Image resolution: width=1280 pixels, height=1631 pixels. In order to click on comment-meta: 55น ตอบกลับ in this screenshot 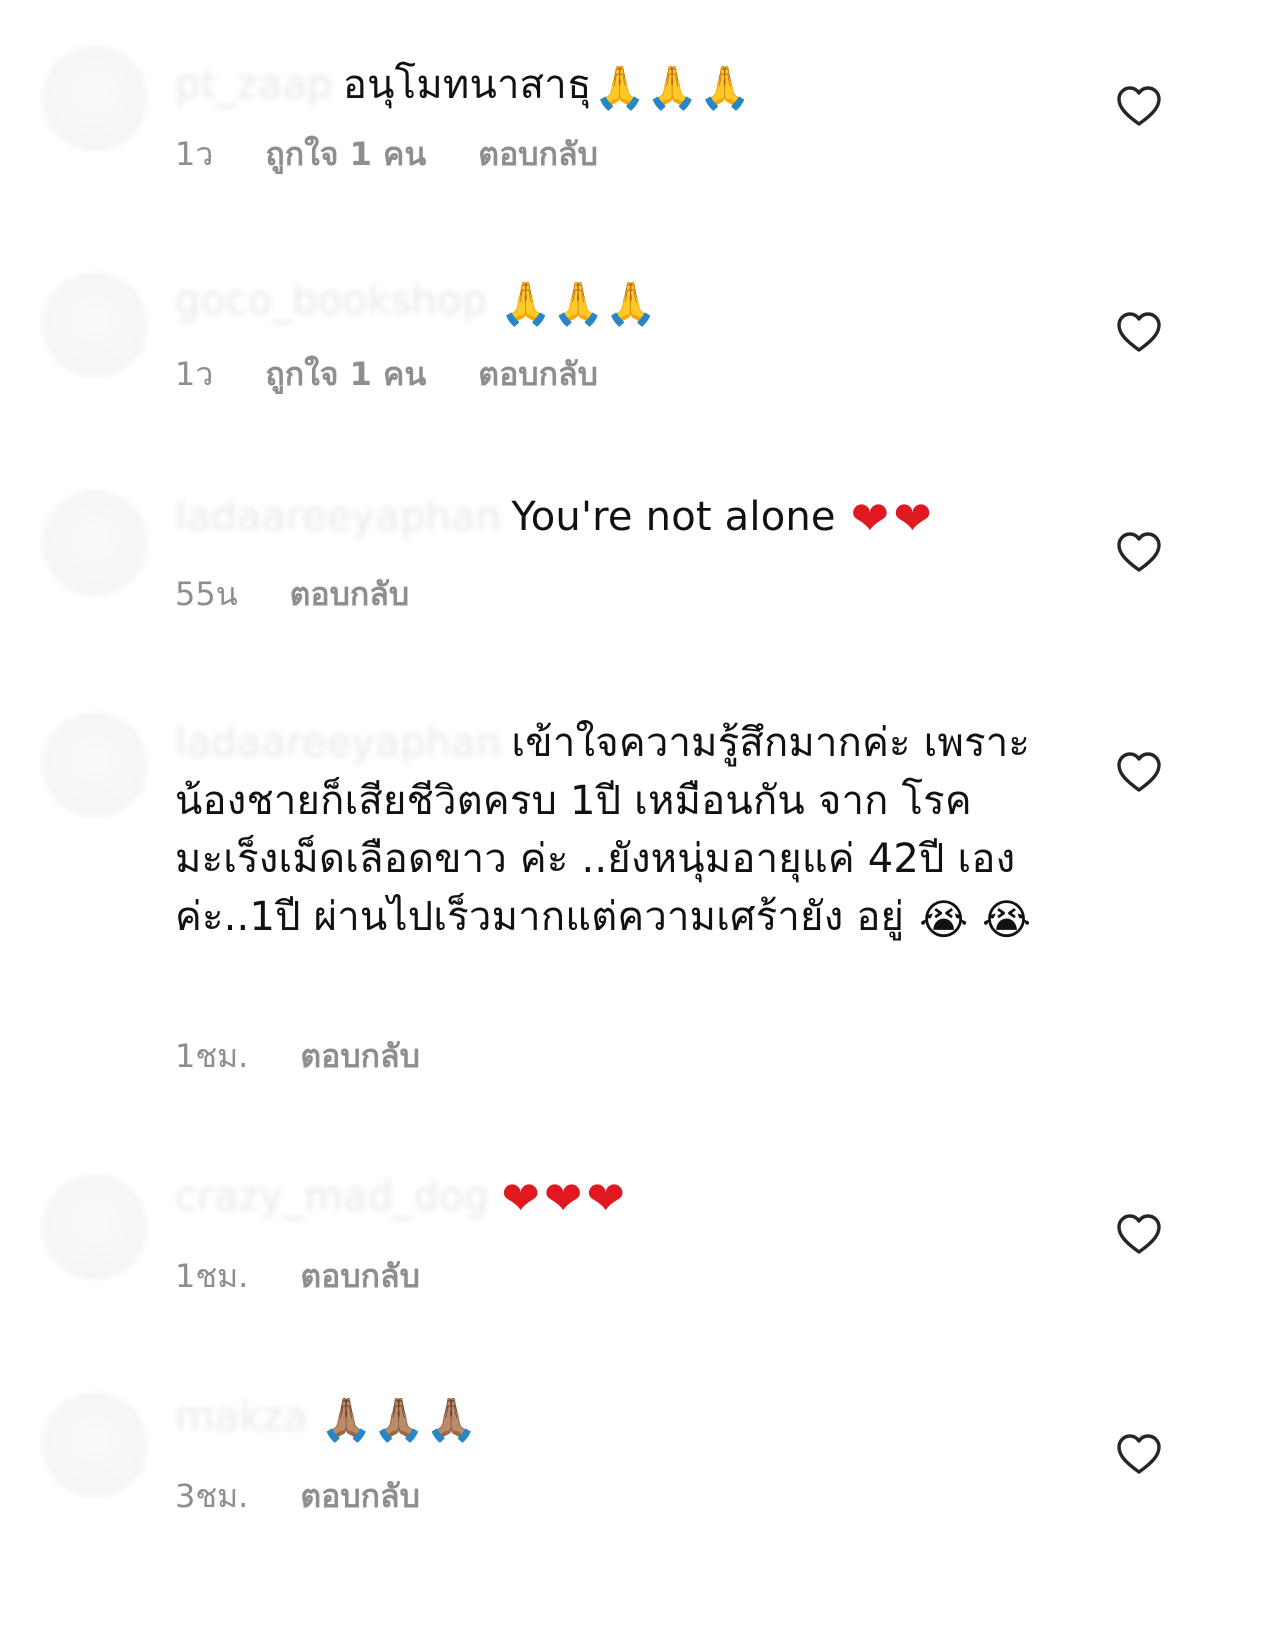, I will do `click(292, 594)`.